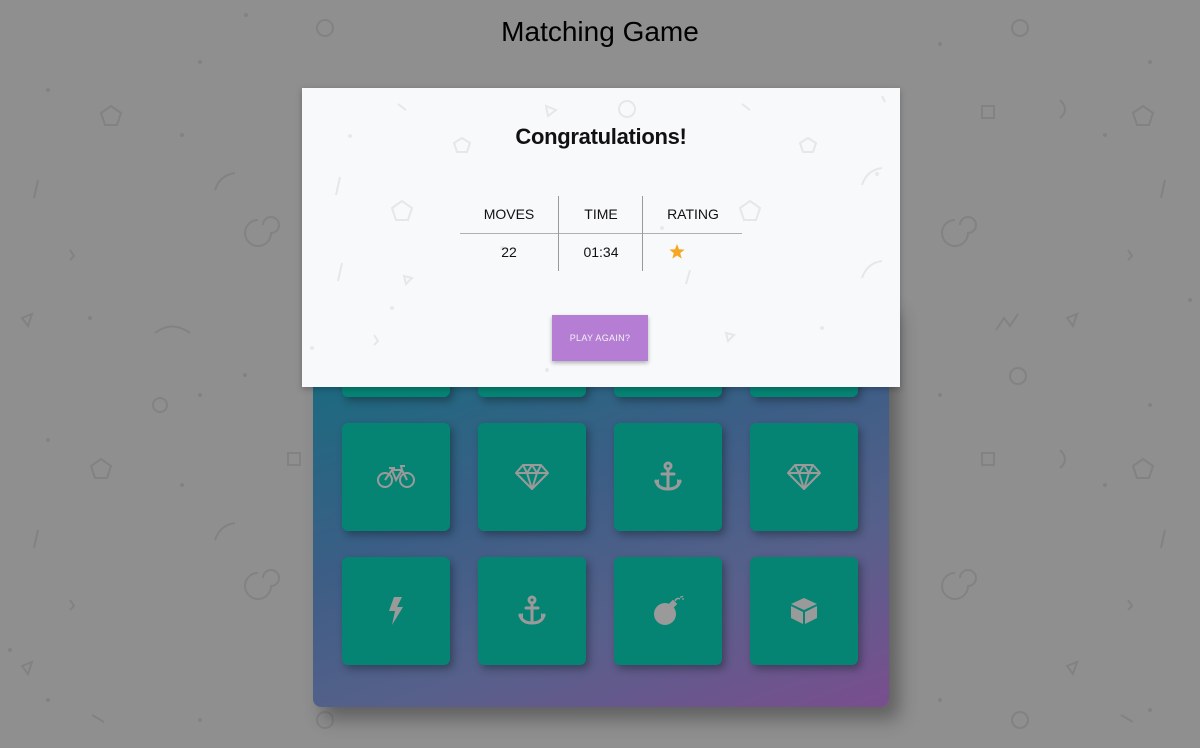 The height and width of the screenshot is (748, 1200). Describe the element at coordinates (509, 233) in the screenshot. I see `moves-column: MOVES 22` at that location.